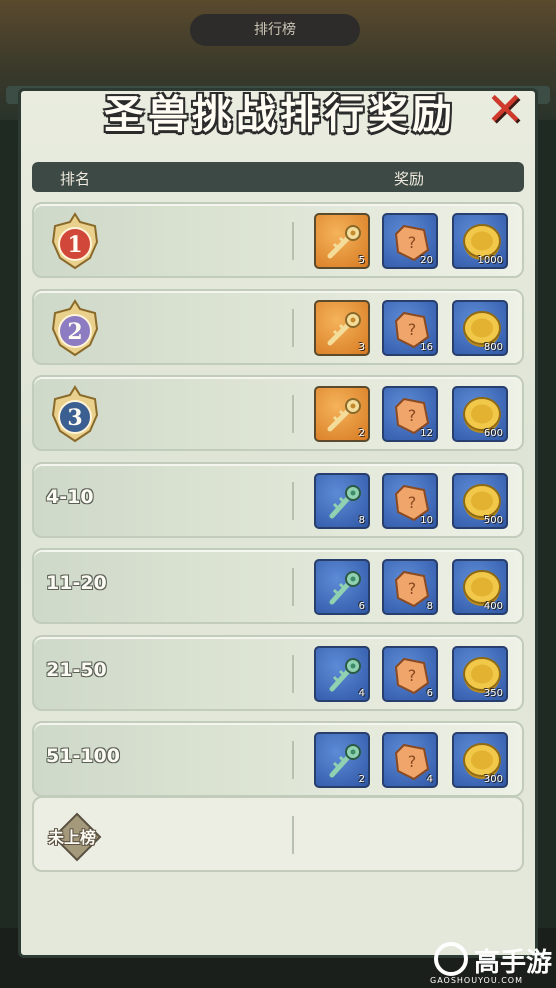  I want to click on reward-count: 800, so click(493, 347).